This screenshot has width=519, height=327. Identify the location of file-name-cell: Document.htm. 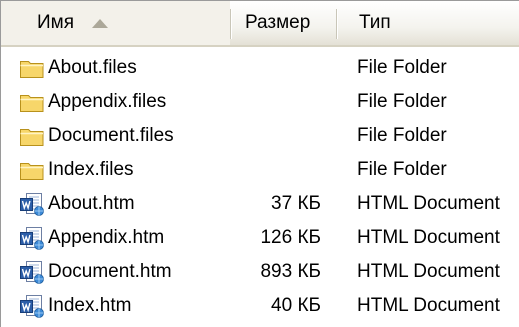
(95, 272).